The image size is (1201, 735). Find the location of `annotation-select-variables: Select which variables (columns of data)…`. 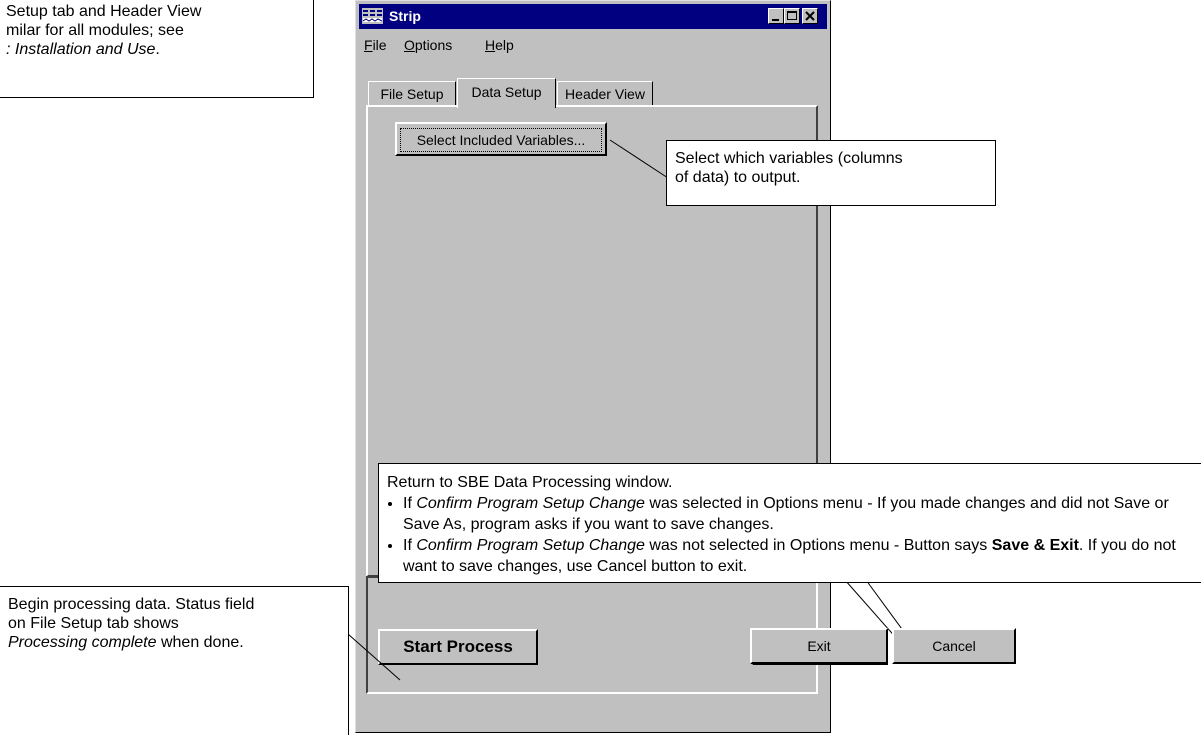

annotation-select-variables: Select which variables (columns of data)… is located at coordinates (831, 173).